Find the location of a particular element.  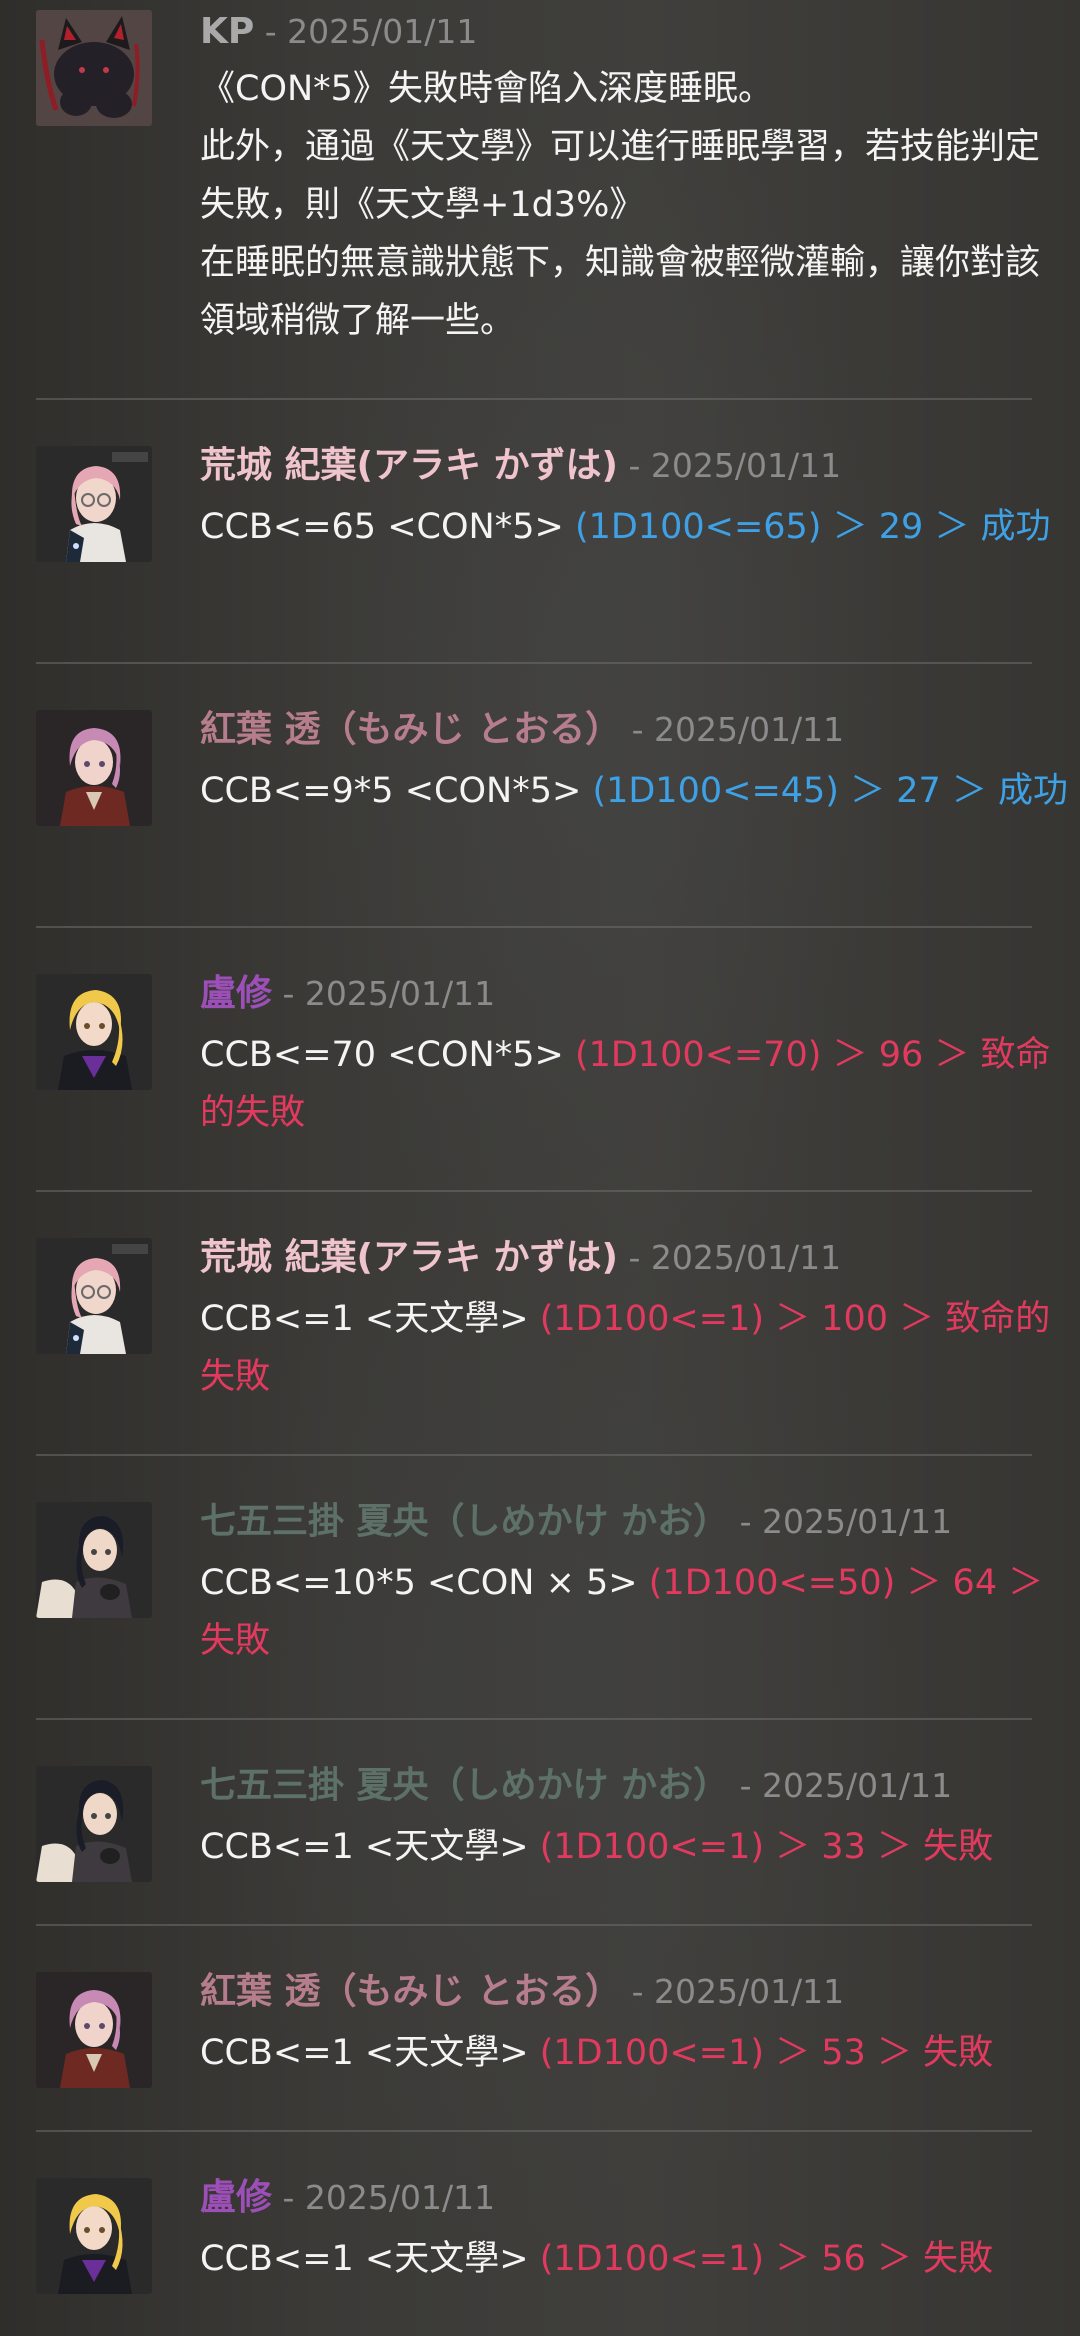

message-line: 此外，通過《天文學》可以進行睡眠學習，若技能判定失敗，則《天文學+1d3%》 is located at coordinates (620, 176).